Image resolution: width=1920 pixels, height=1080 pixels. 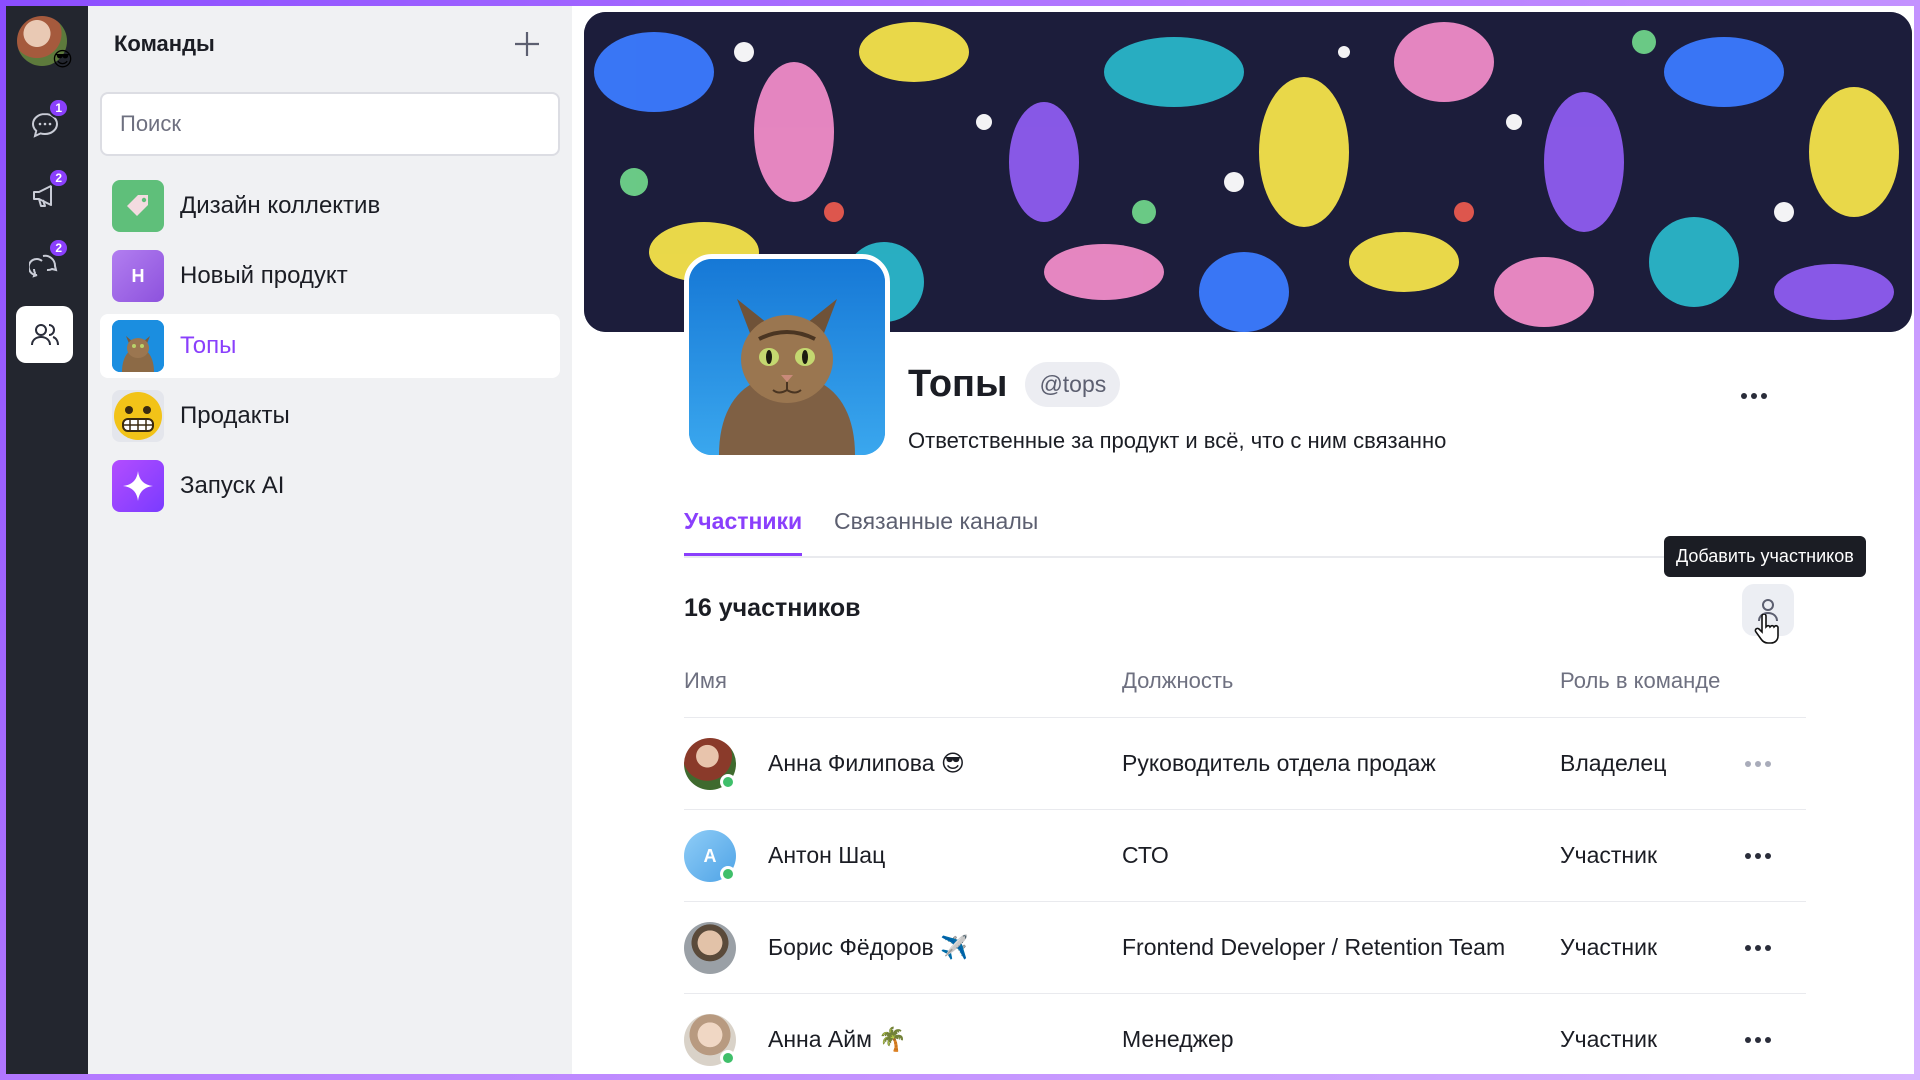 I want to click on team-tabs: Участники Связанные каналы, so click(x=1245, y=529).